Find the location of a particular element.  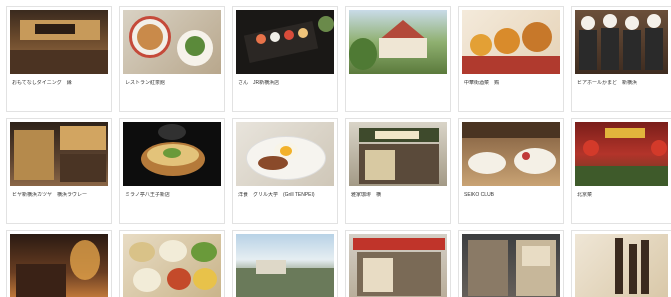

restaurant-card: ミラノ亭八王子新店 is located at coordinates (172, 171).